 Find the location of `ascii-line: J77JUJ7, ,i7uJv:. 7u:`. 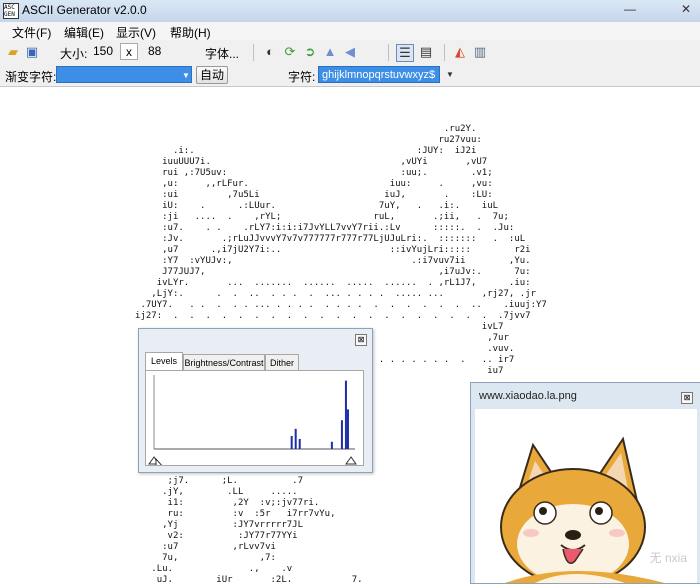

ascii-line: J77JUJ7, ,i7uJv:. 7u: is located at coordinates (300, 272).